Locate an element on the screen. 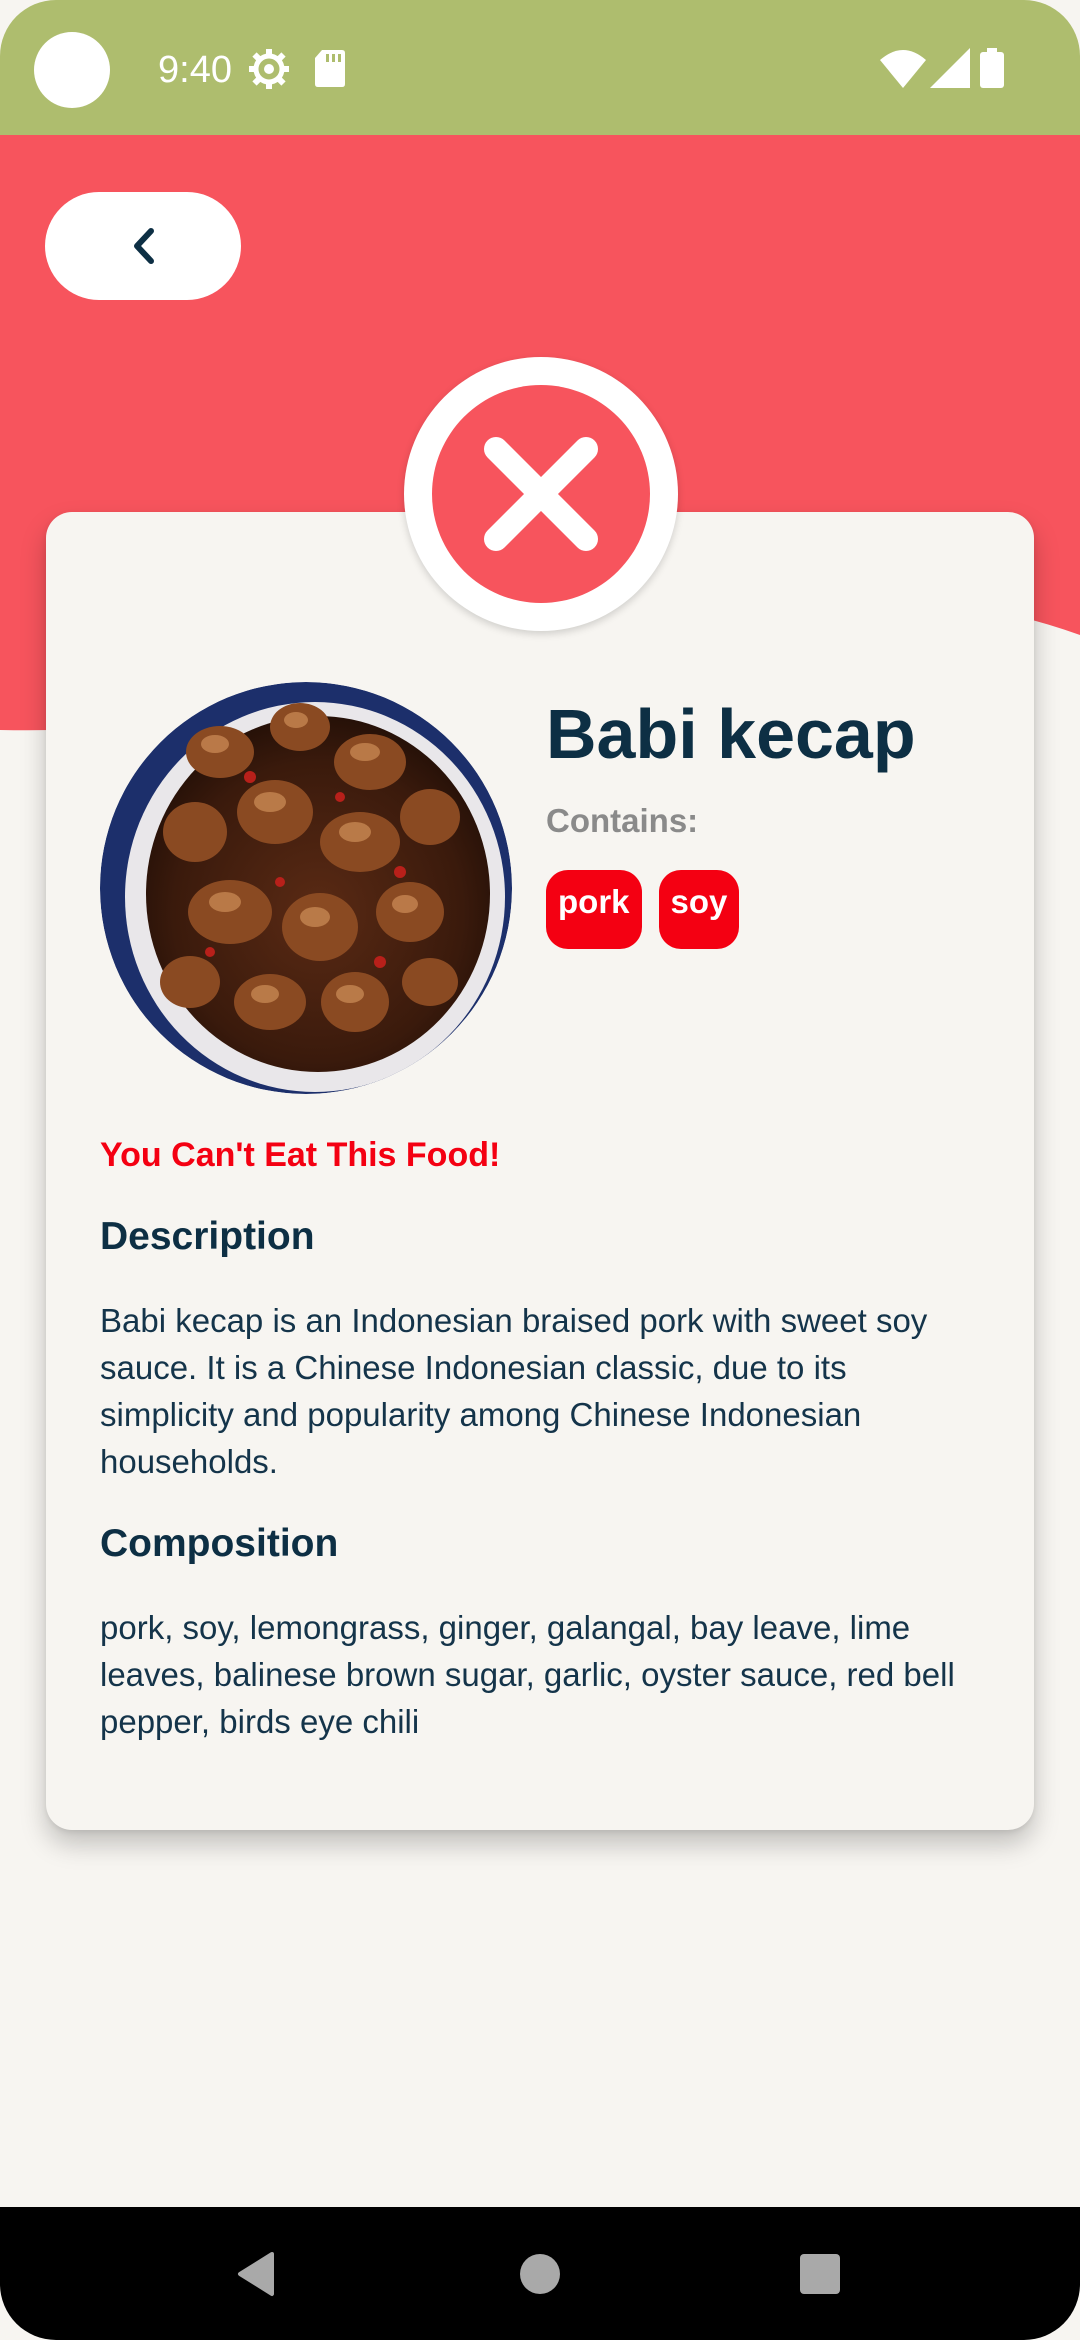 The width and height of the screenshot is (1080, 2340). home-circle-icon is located at coordinates (540, 2273).